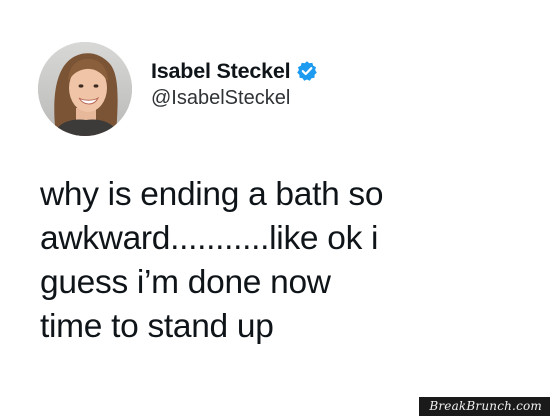 The image size is (550, 416). I want to click on author-block: Isabel Steckel @IsabelSteckel, so click(234, 83).